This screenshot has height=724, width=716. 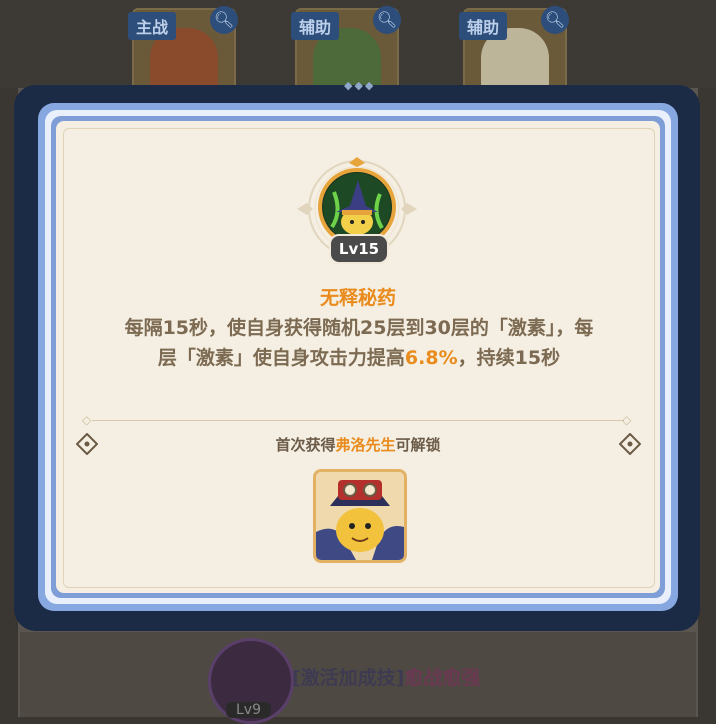 I want to click on bonus-skill-prefix: [激活加成技], so click(x=348, y=678).